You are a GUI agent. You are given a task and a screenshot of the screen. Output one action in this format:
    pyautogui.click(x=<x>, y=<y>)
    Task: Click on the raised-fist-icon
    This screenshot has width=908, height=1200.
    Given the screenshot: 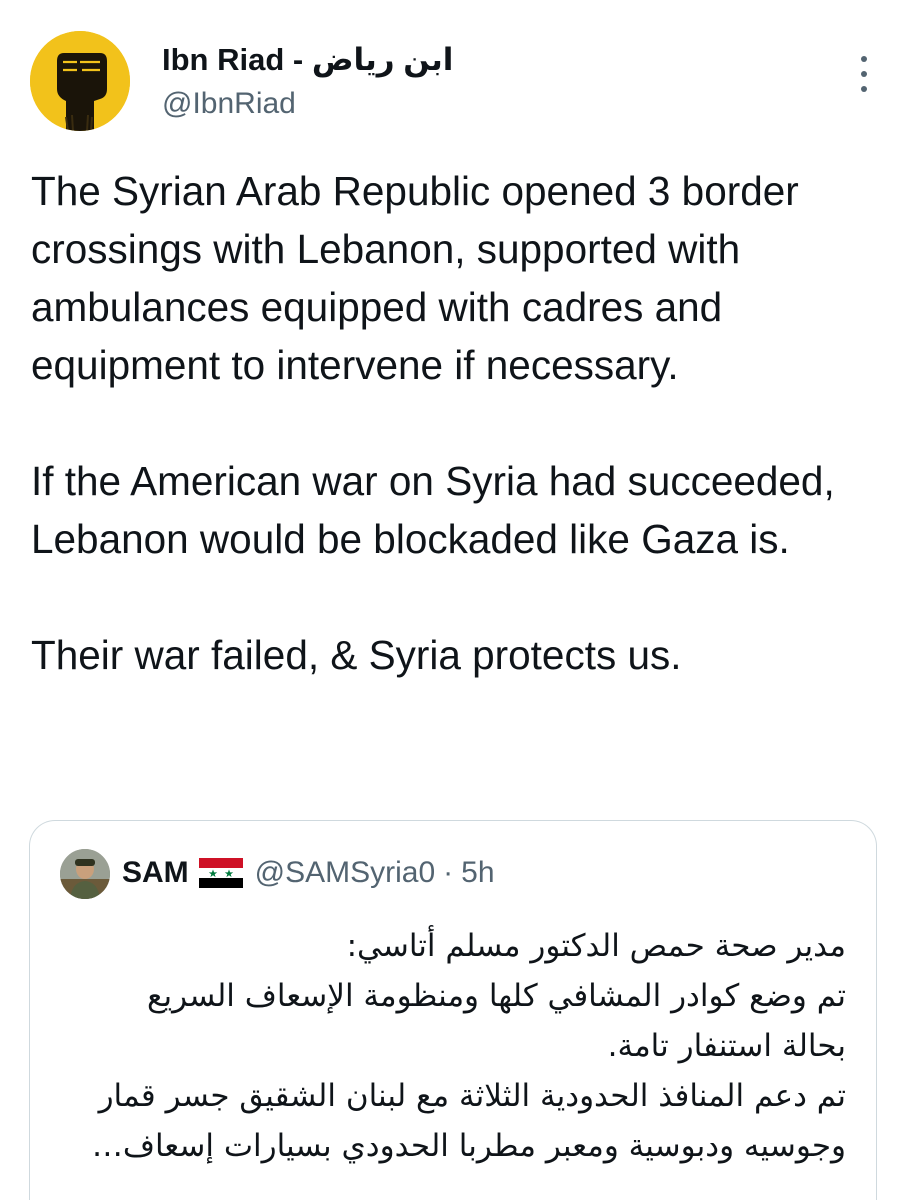 What is the action you would take?
    pyautogui.click(x=80, y=81)
    